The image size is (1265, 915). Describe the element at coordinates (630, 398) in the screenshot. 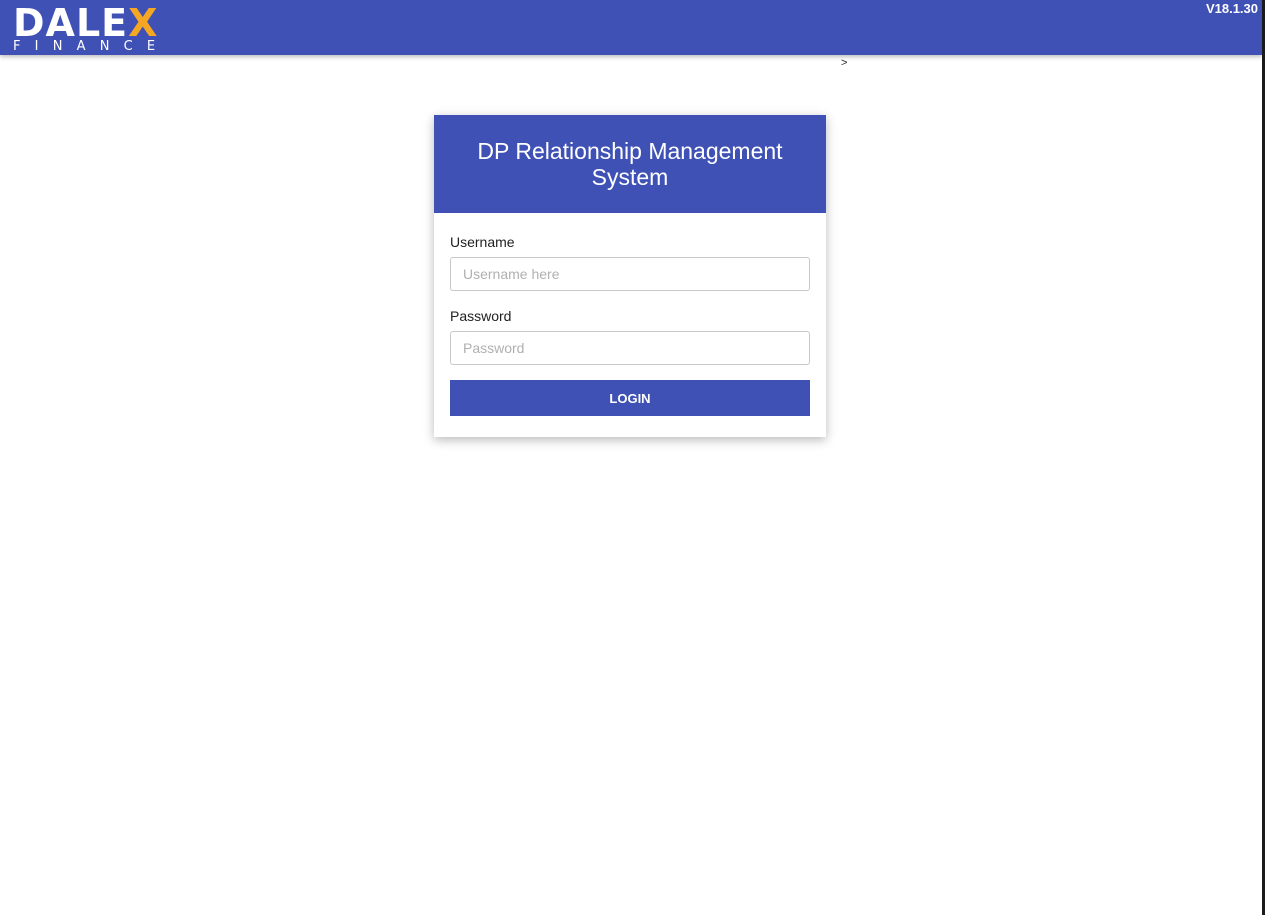

I see `login-button: LOGIN` at that location.